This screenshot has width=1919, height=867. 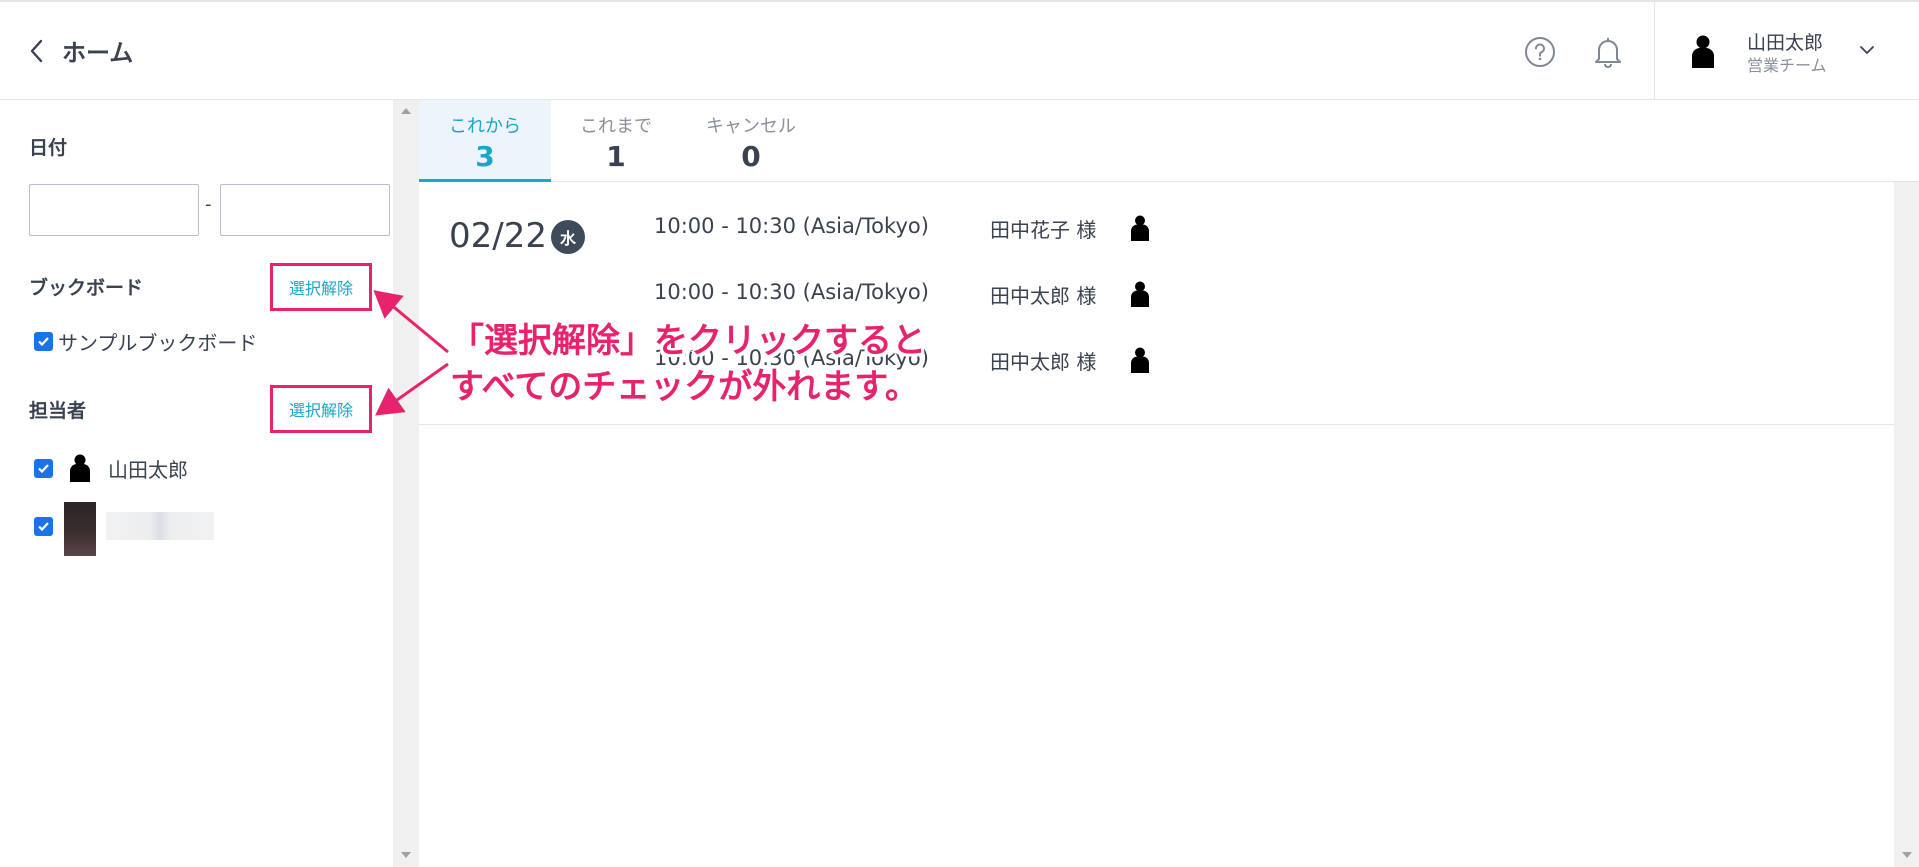 What do you see at coordinates (1608, 52) in the screenshot?
I see `notification-bell-icon` at bounding box center [1608, 52].